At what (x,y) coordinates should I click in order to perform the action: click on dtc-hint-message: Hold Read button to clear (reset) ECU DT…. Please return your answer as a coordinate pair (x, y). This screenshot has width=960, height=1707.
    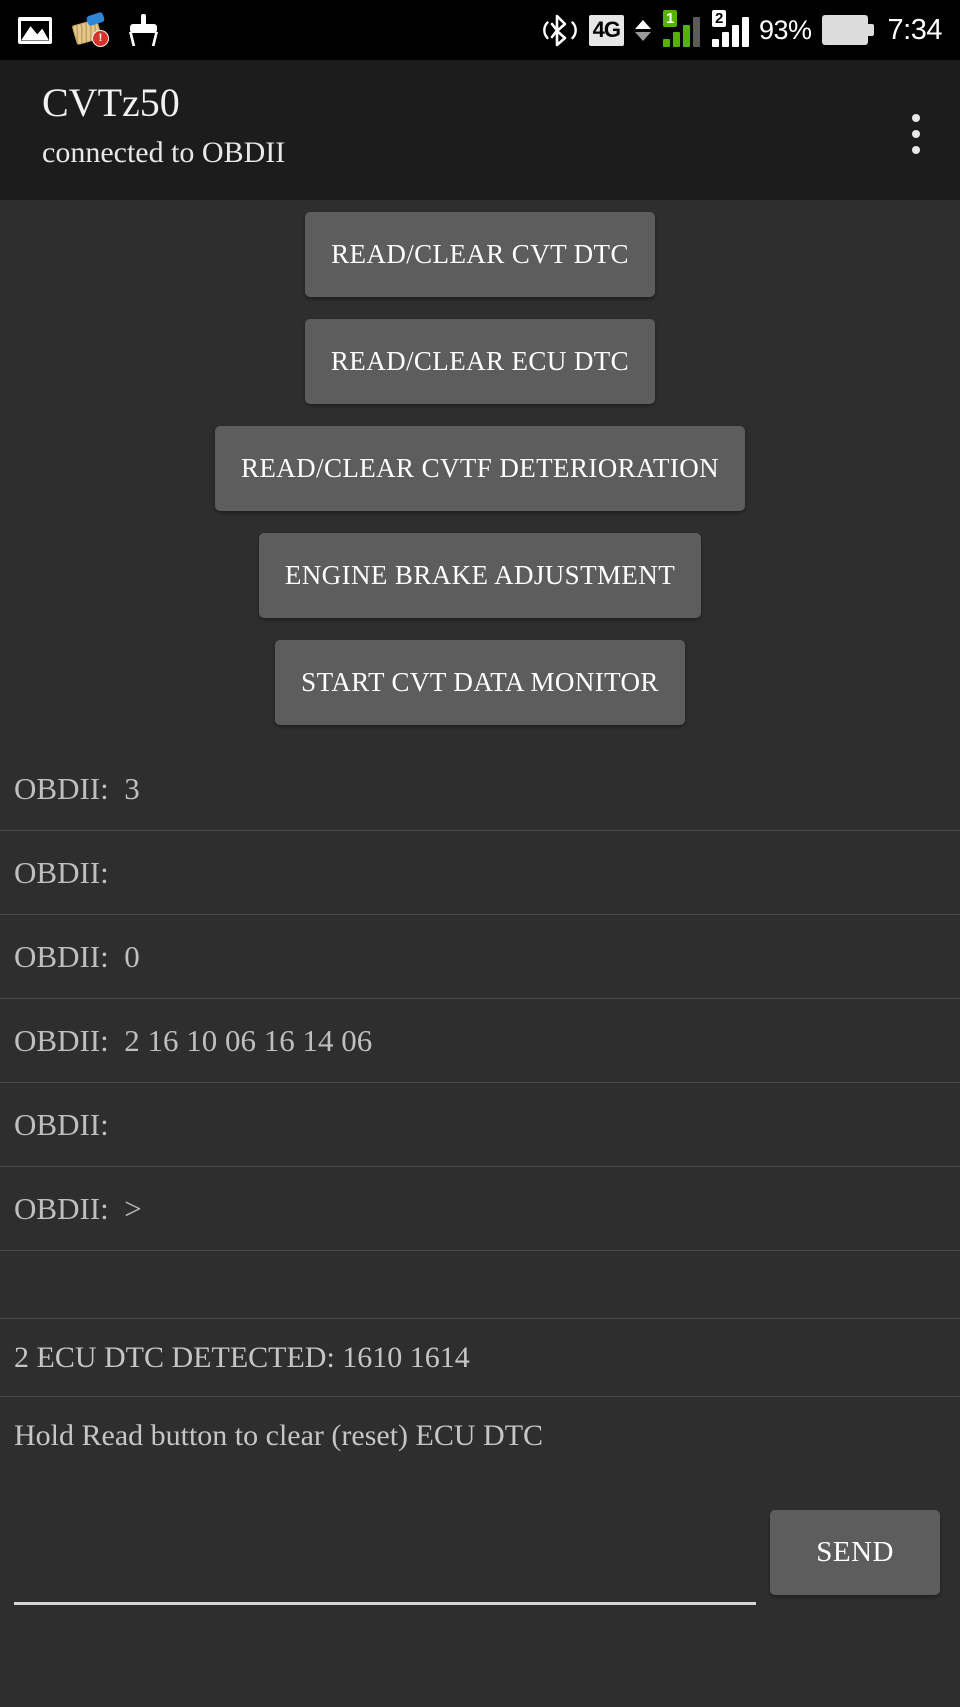
    Looking at the image, I should click on (279, 1435).